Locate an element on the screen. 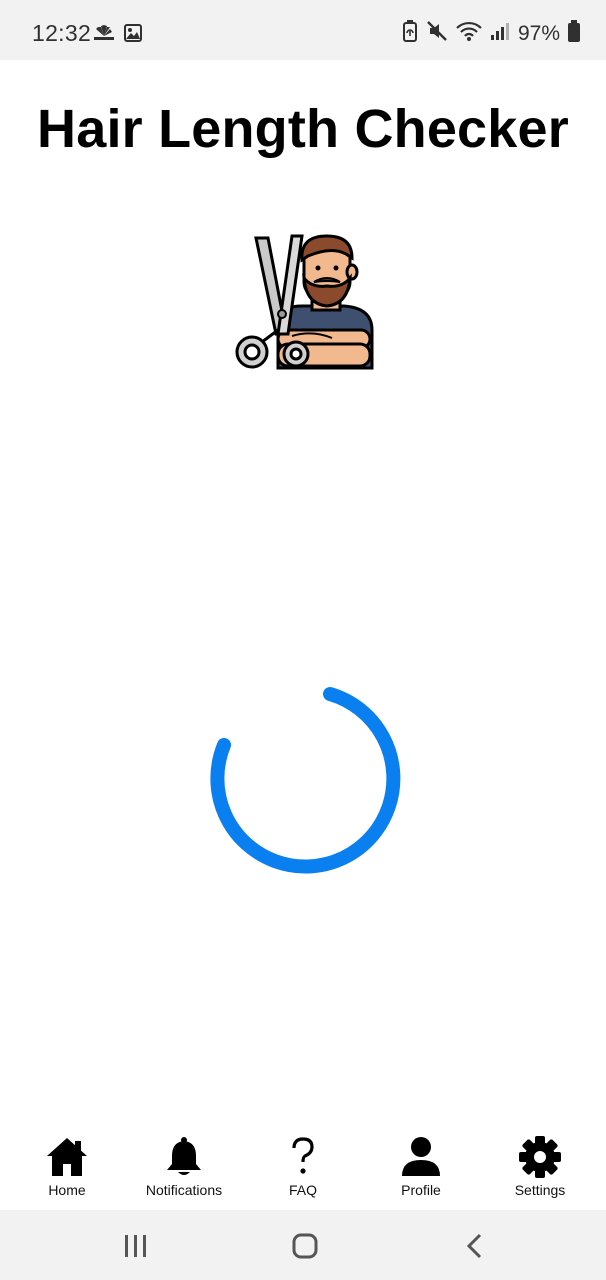 The image size is (606, 1280). nav-label-notifications: Notifications is located at coordinates (184, 1190).